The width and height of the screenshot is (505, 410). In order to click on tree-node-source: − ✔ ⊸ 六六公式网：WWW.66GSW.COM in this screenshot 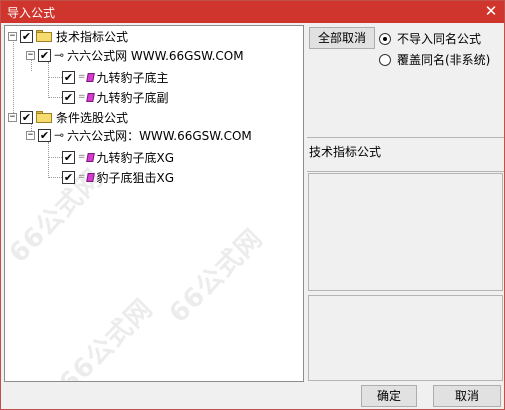, I will do `click(139, 135)`.